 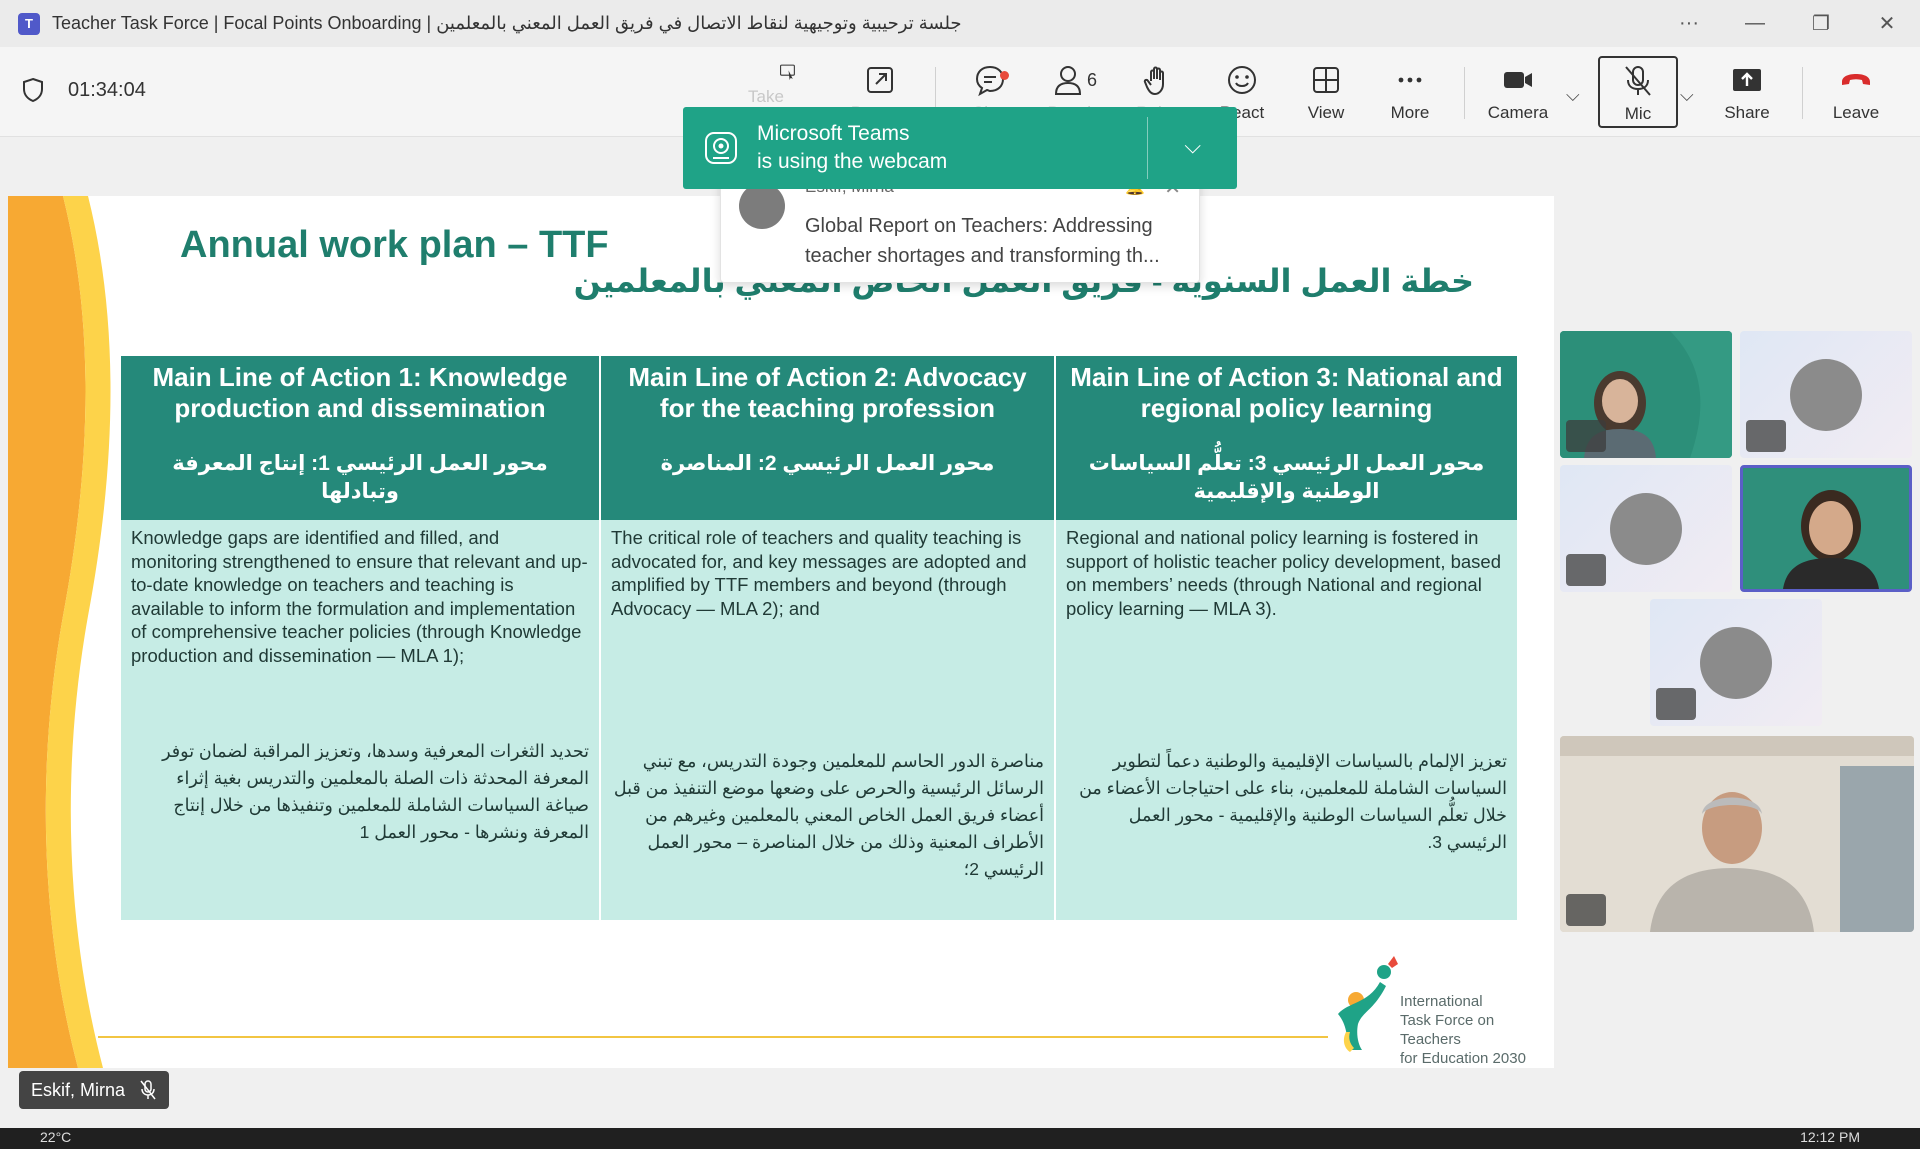 I want to click on system-clock: 12:12 PM, so click(x=1830, y=1137).